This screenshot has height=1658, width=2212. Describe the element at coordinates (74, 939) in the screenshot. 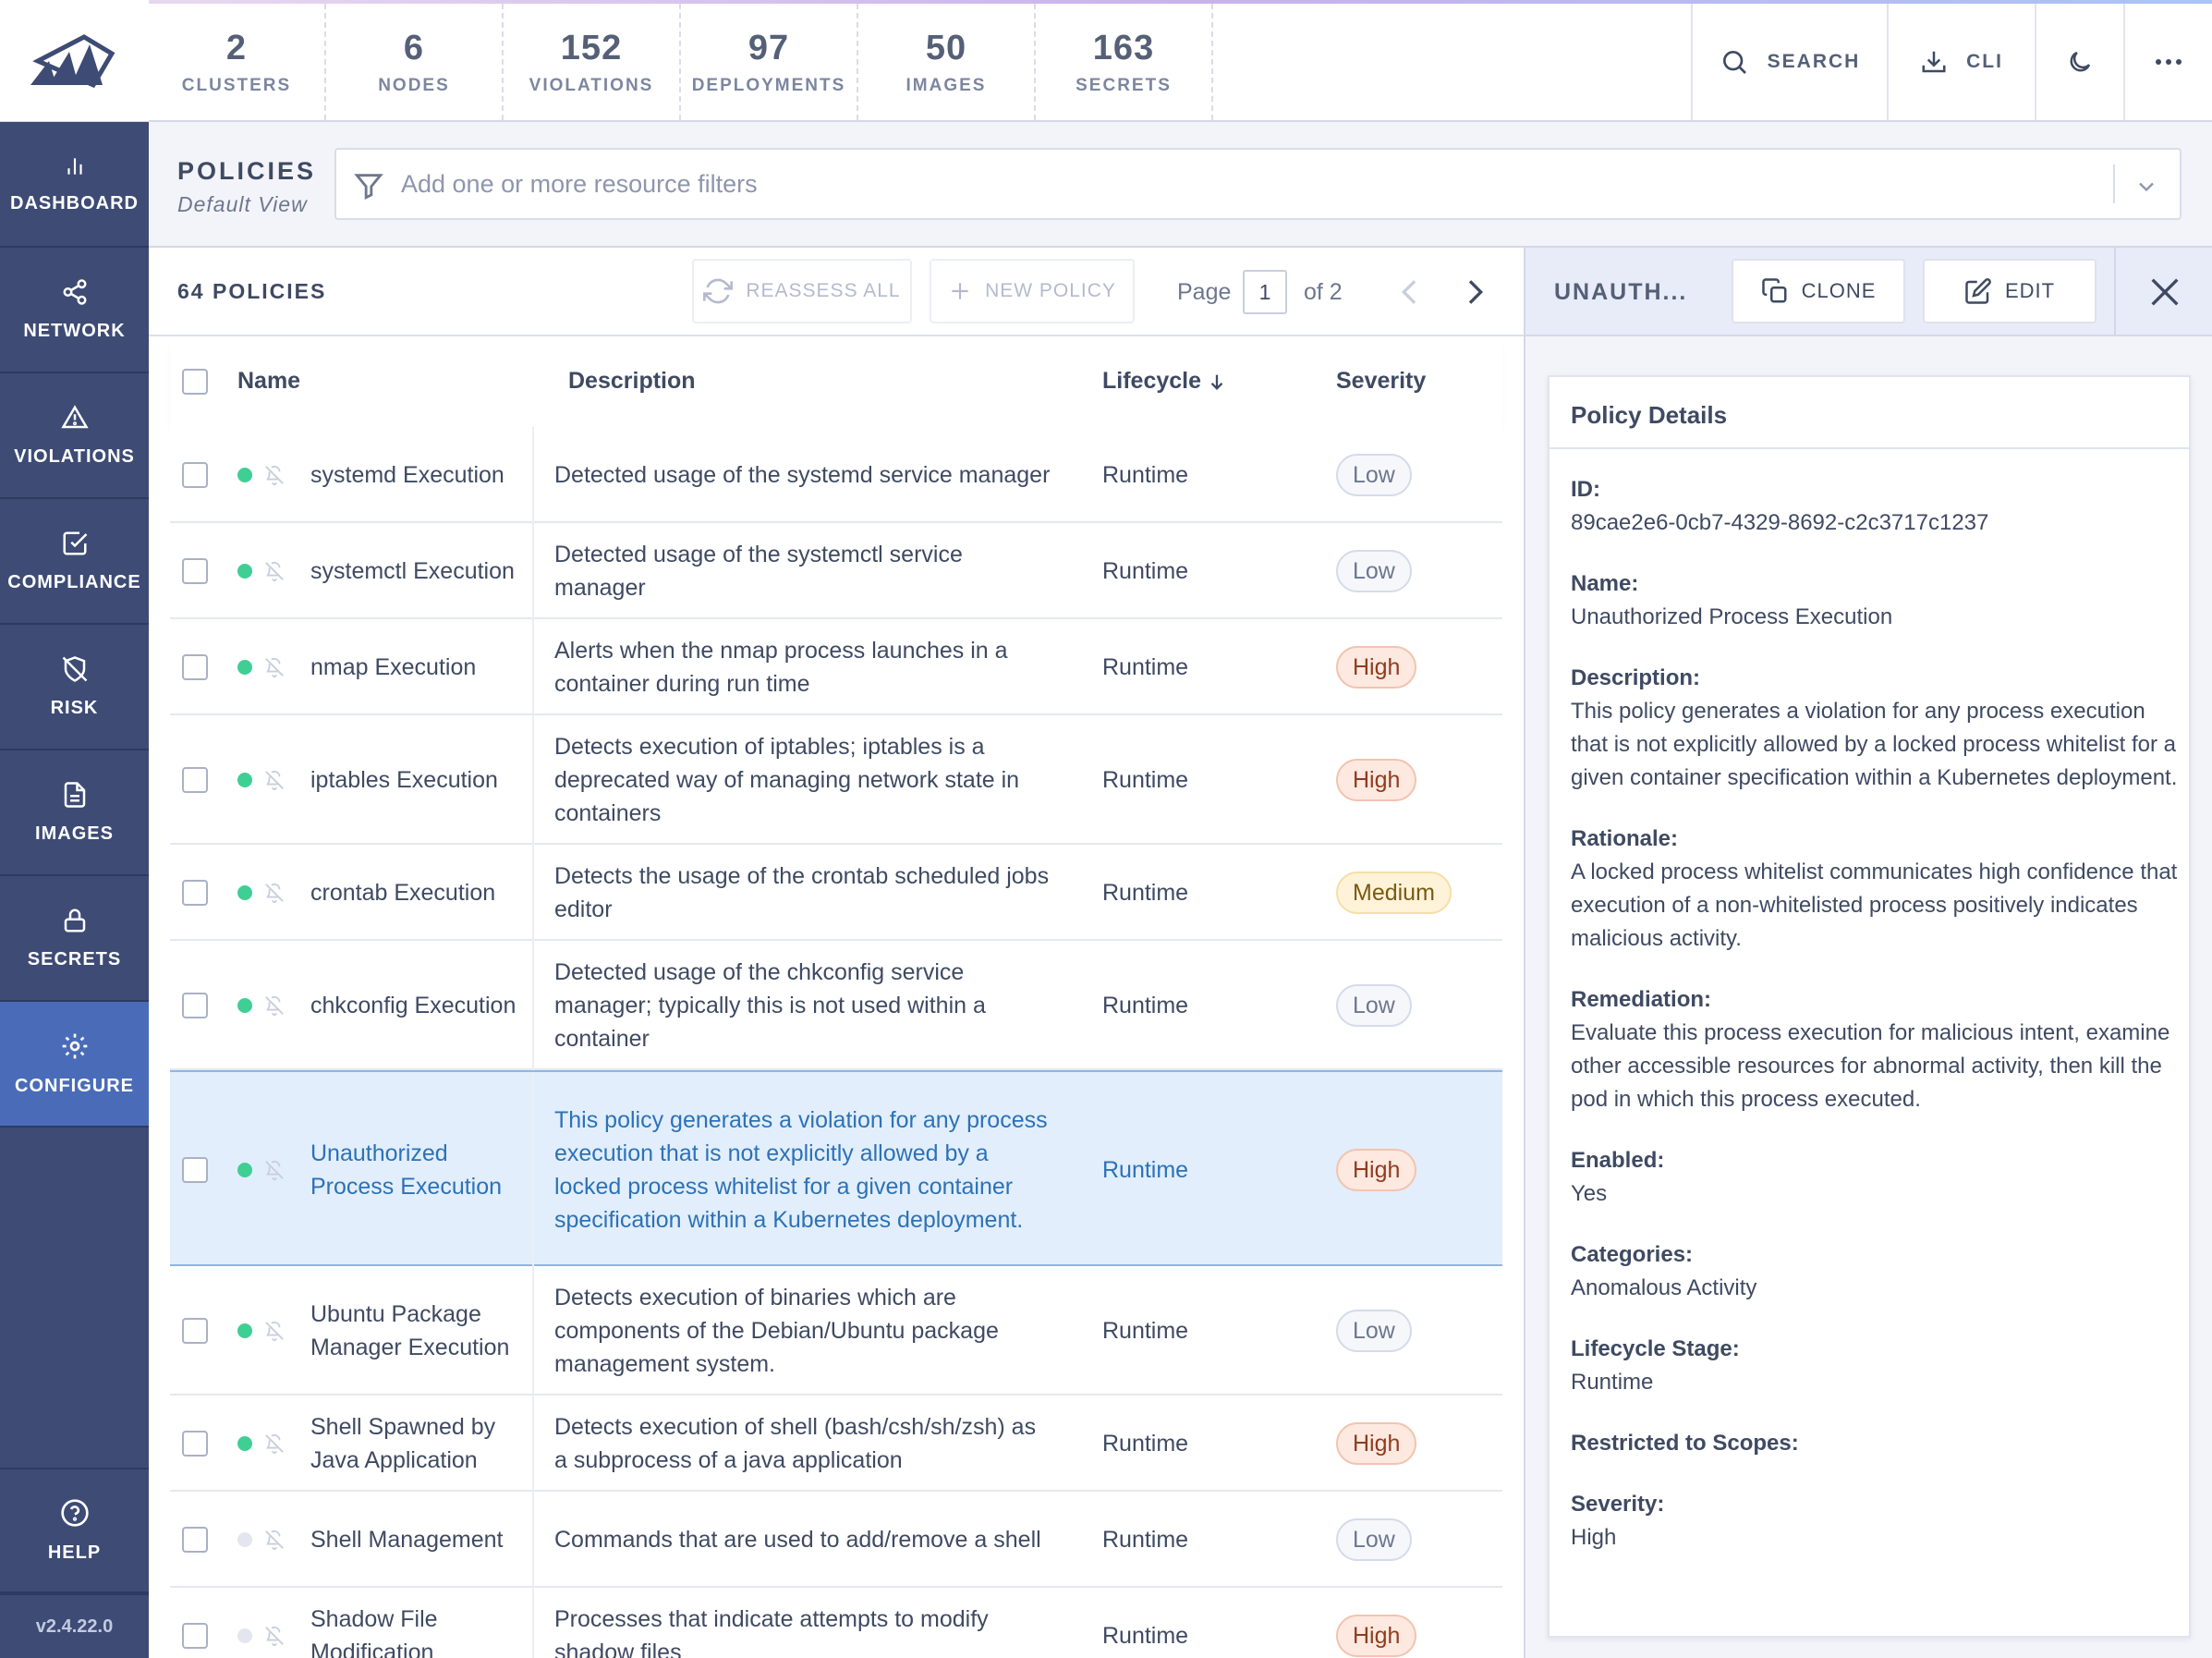

I see `nav-secrets: SECRETS` at that location.